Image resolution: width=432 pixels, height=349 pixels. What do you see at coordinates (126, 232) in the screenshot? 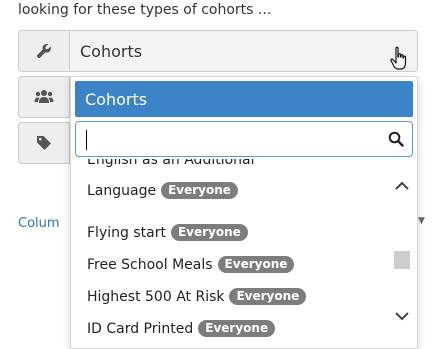
I see `option-label: Flying start` at bounding box center [126, 232].